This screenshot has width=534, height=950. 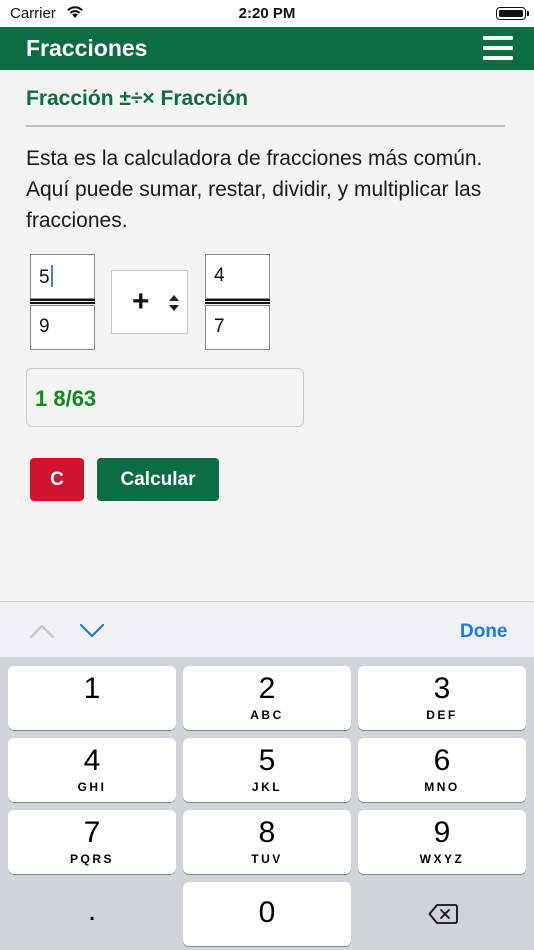 I want to click on result-value: 1 8/63, so click(x=66, y=398).